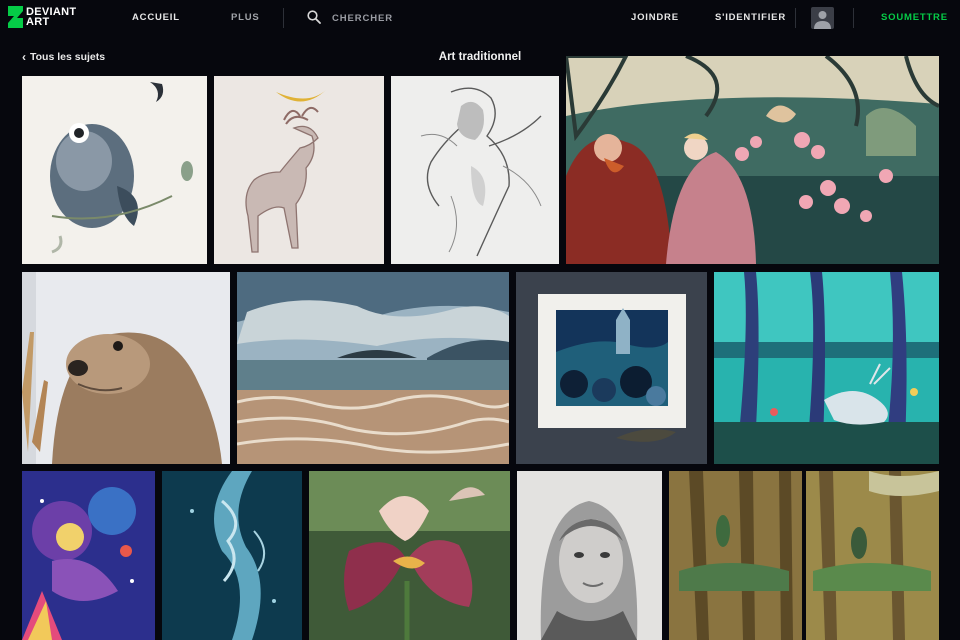  What do you see at coordinates (232, 555) in the screenshot?
I see `artwork-thumbnail-teal-wisp-figure` at bounding box center [232, 555].